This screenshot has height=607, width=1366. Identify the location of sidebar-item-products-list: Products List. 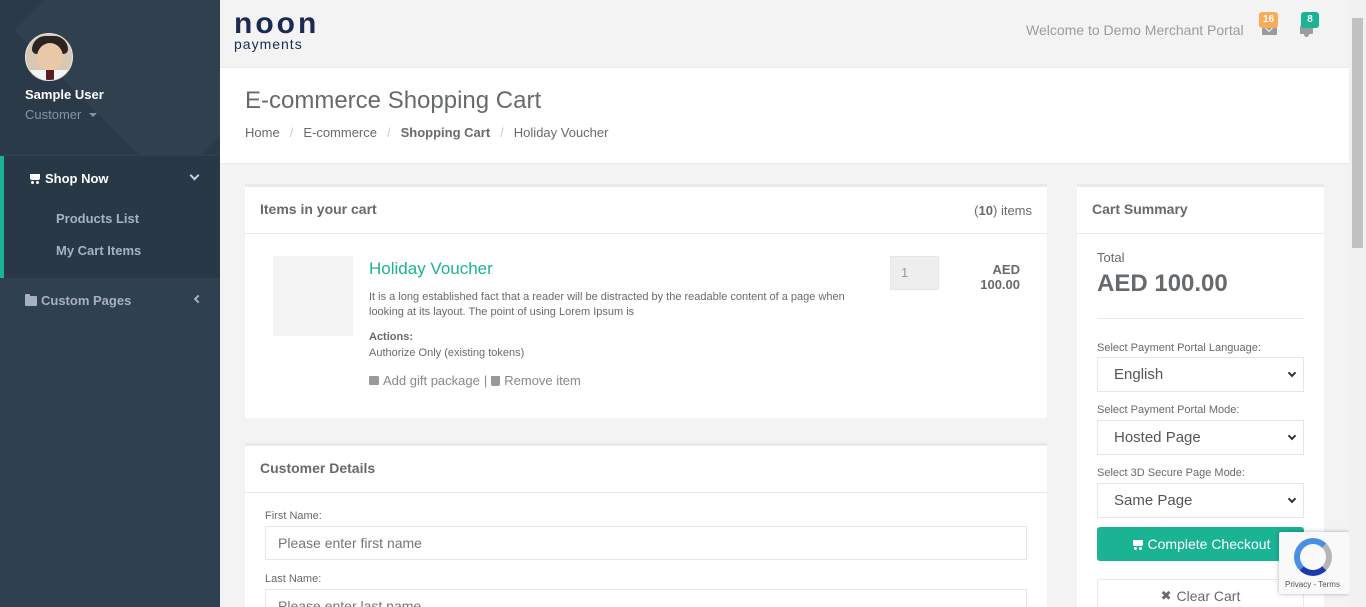
(97, 218).